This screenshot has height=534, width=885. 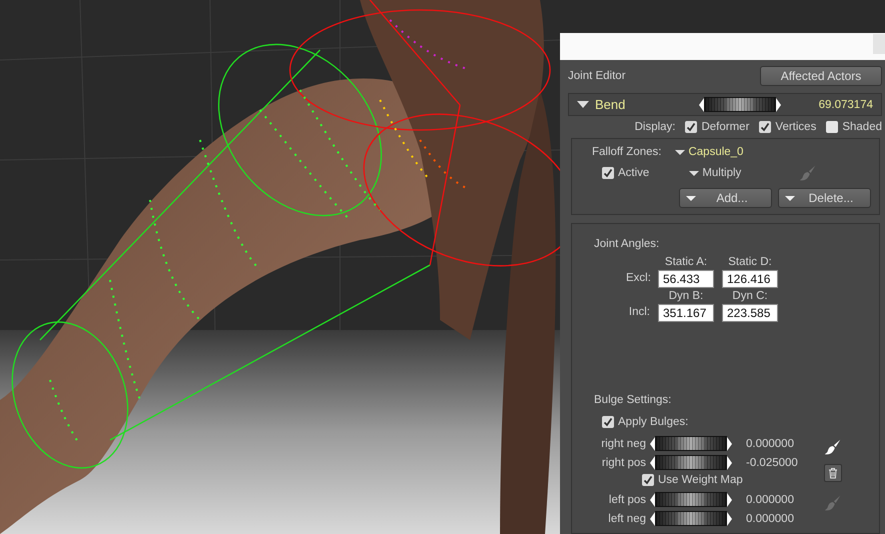 What do you see at coordinates (627, 152) in the screenshot?
I see `falloff-zones-label: Falloff Zones:` at bounding box center [627, 152].